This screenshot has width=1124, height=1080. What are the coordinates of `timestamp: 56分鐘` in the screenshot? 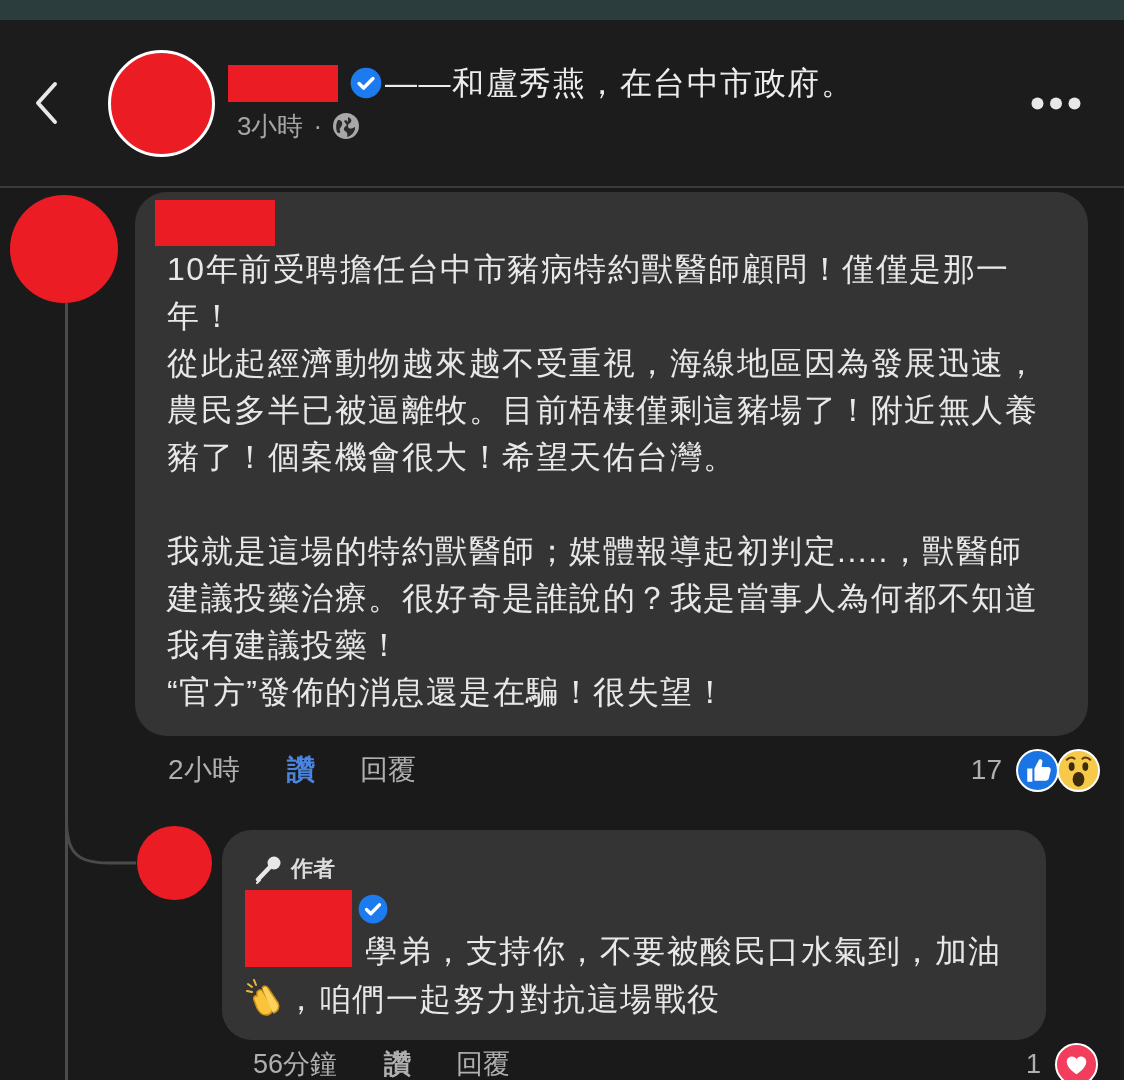 It's located at (295, 1064).